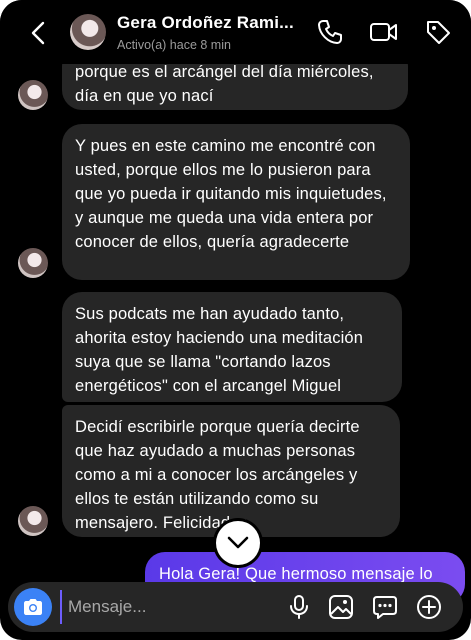 The width and height of the screenshot is (471, 640). I want to click on gallery-icon, so click(341, 607).